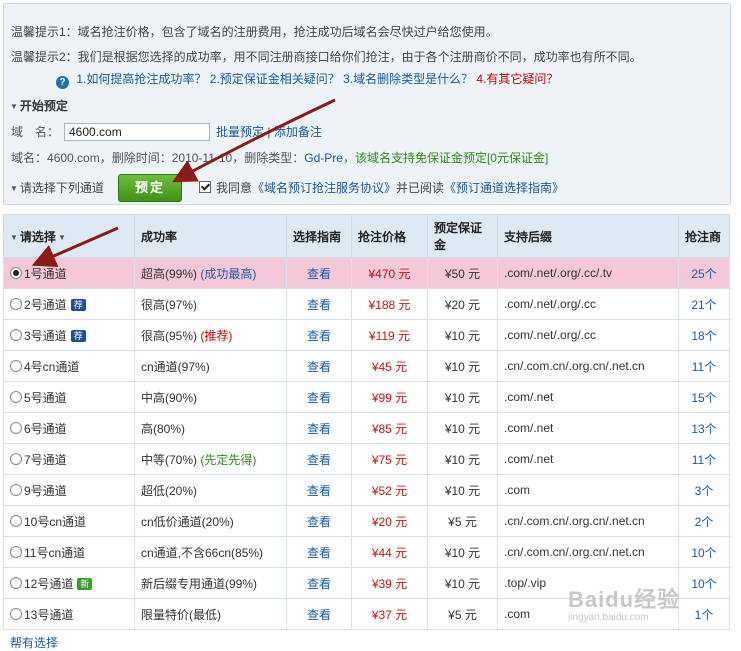  Describe the element at coordinates (45, 397) in the screenshot. I see `channel-name: 5号通道` at that location.